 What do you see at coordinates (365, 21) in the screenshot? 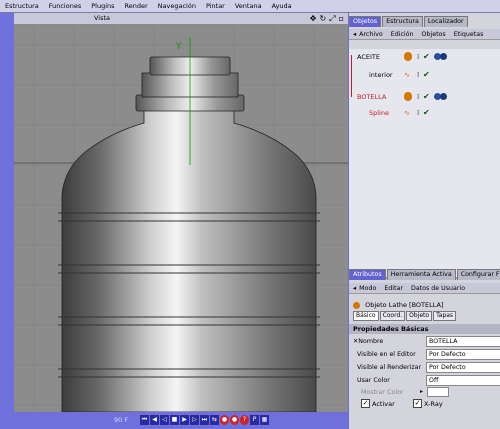
I see `tab-objetos: Objetos` at bounding box center [365, 21].